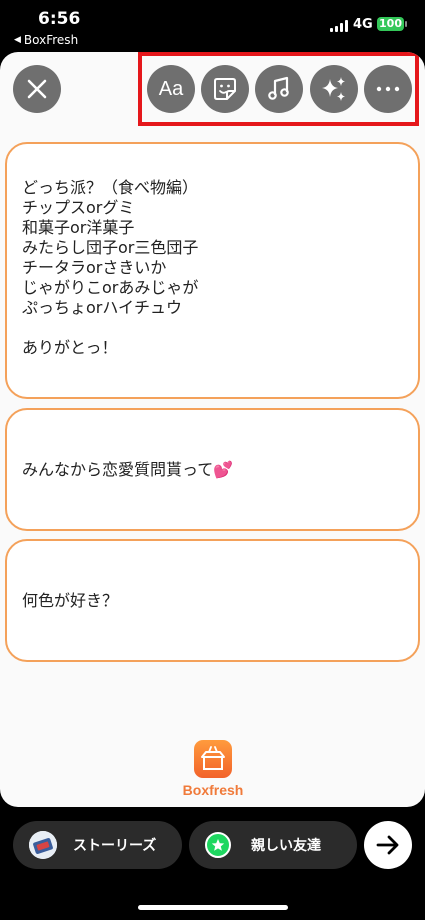 Image resolution: width=425 pixels, height=920 pixels. I want to click on card1-line: チータラorさきいか, so click(94, 267).